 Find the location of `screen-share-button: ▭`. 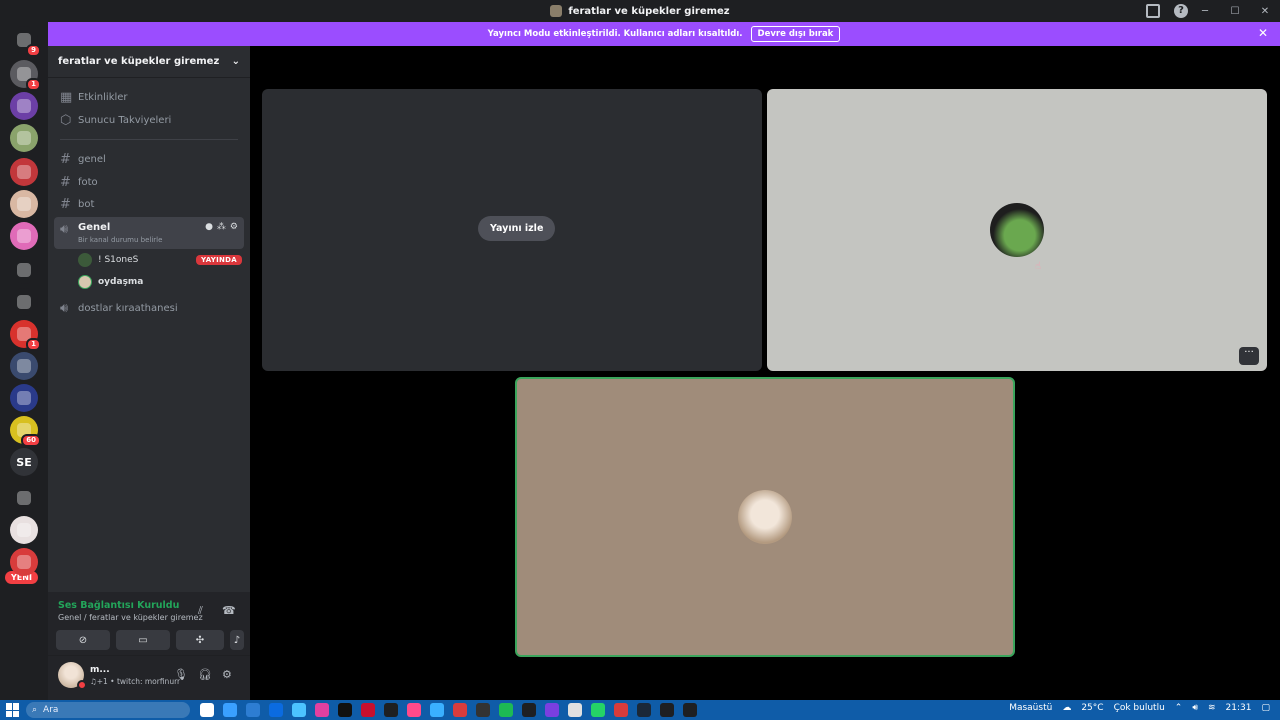

screen-share-button: ▭ is located at coordinates (143, 640).